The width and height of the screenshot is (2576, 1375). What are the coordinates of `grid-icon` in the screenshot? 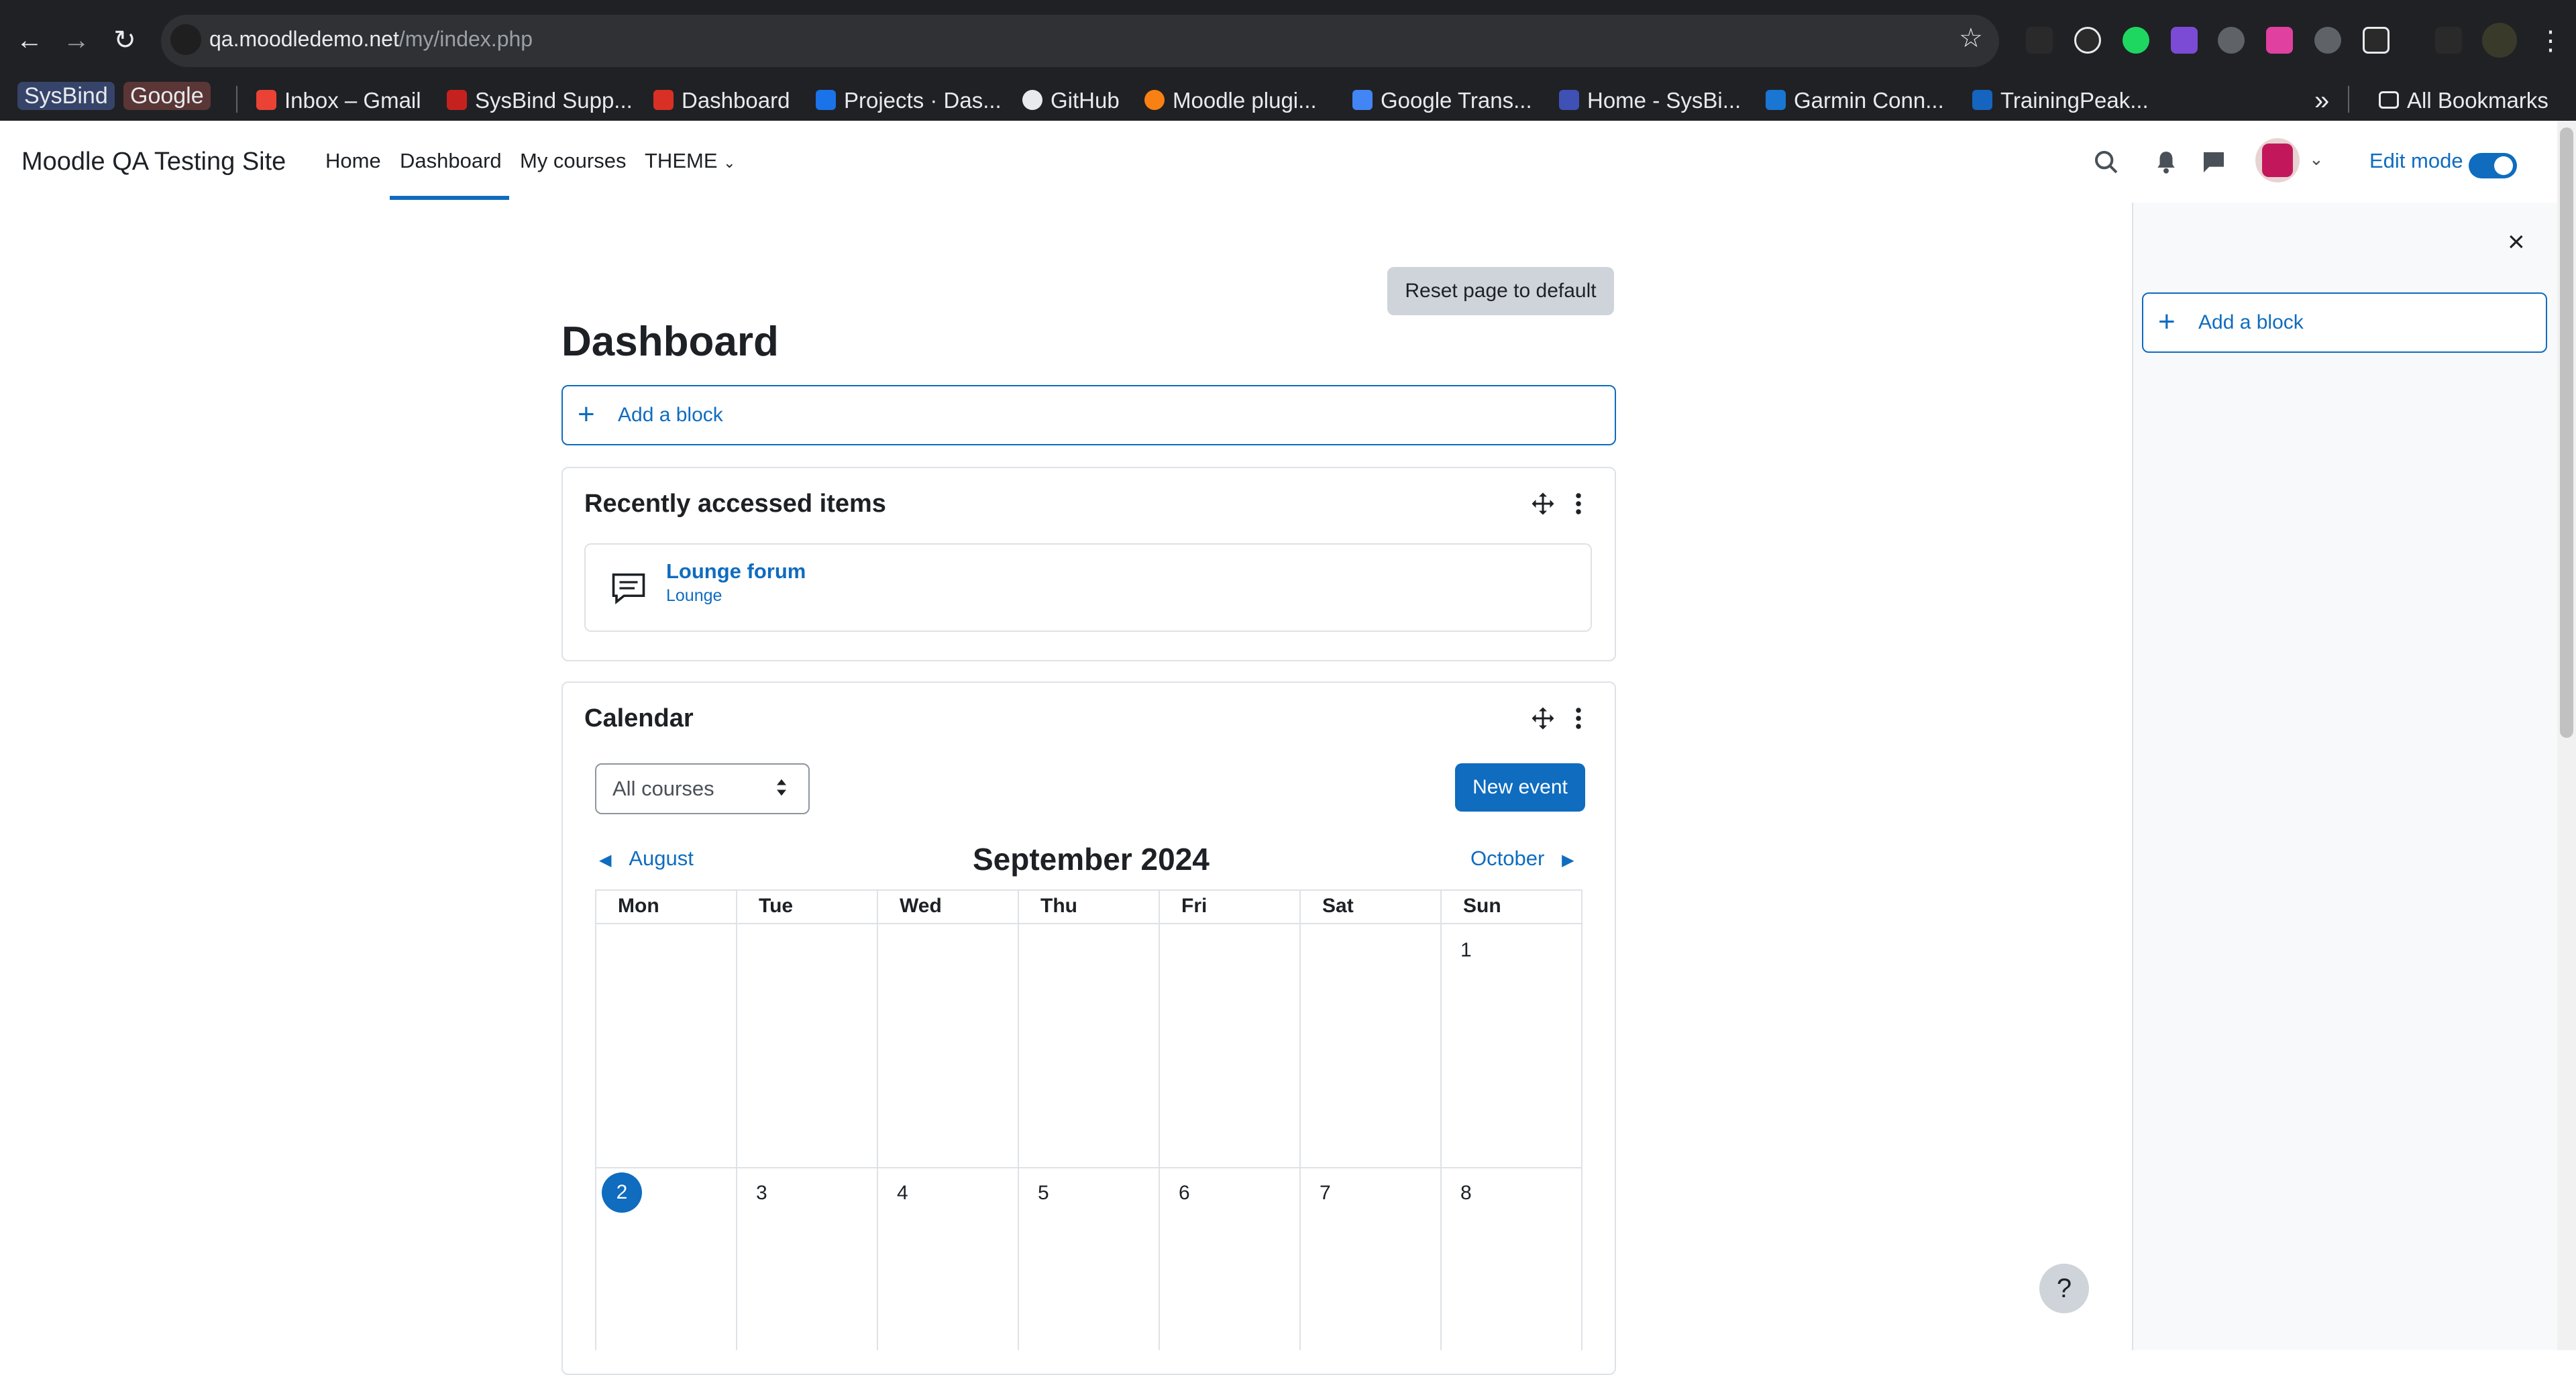 It's located at (1569, 101).